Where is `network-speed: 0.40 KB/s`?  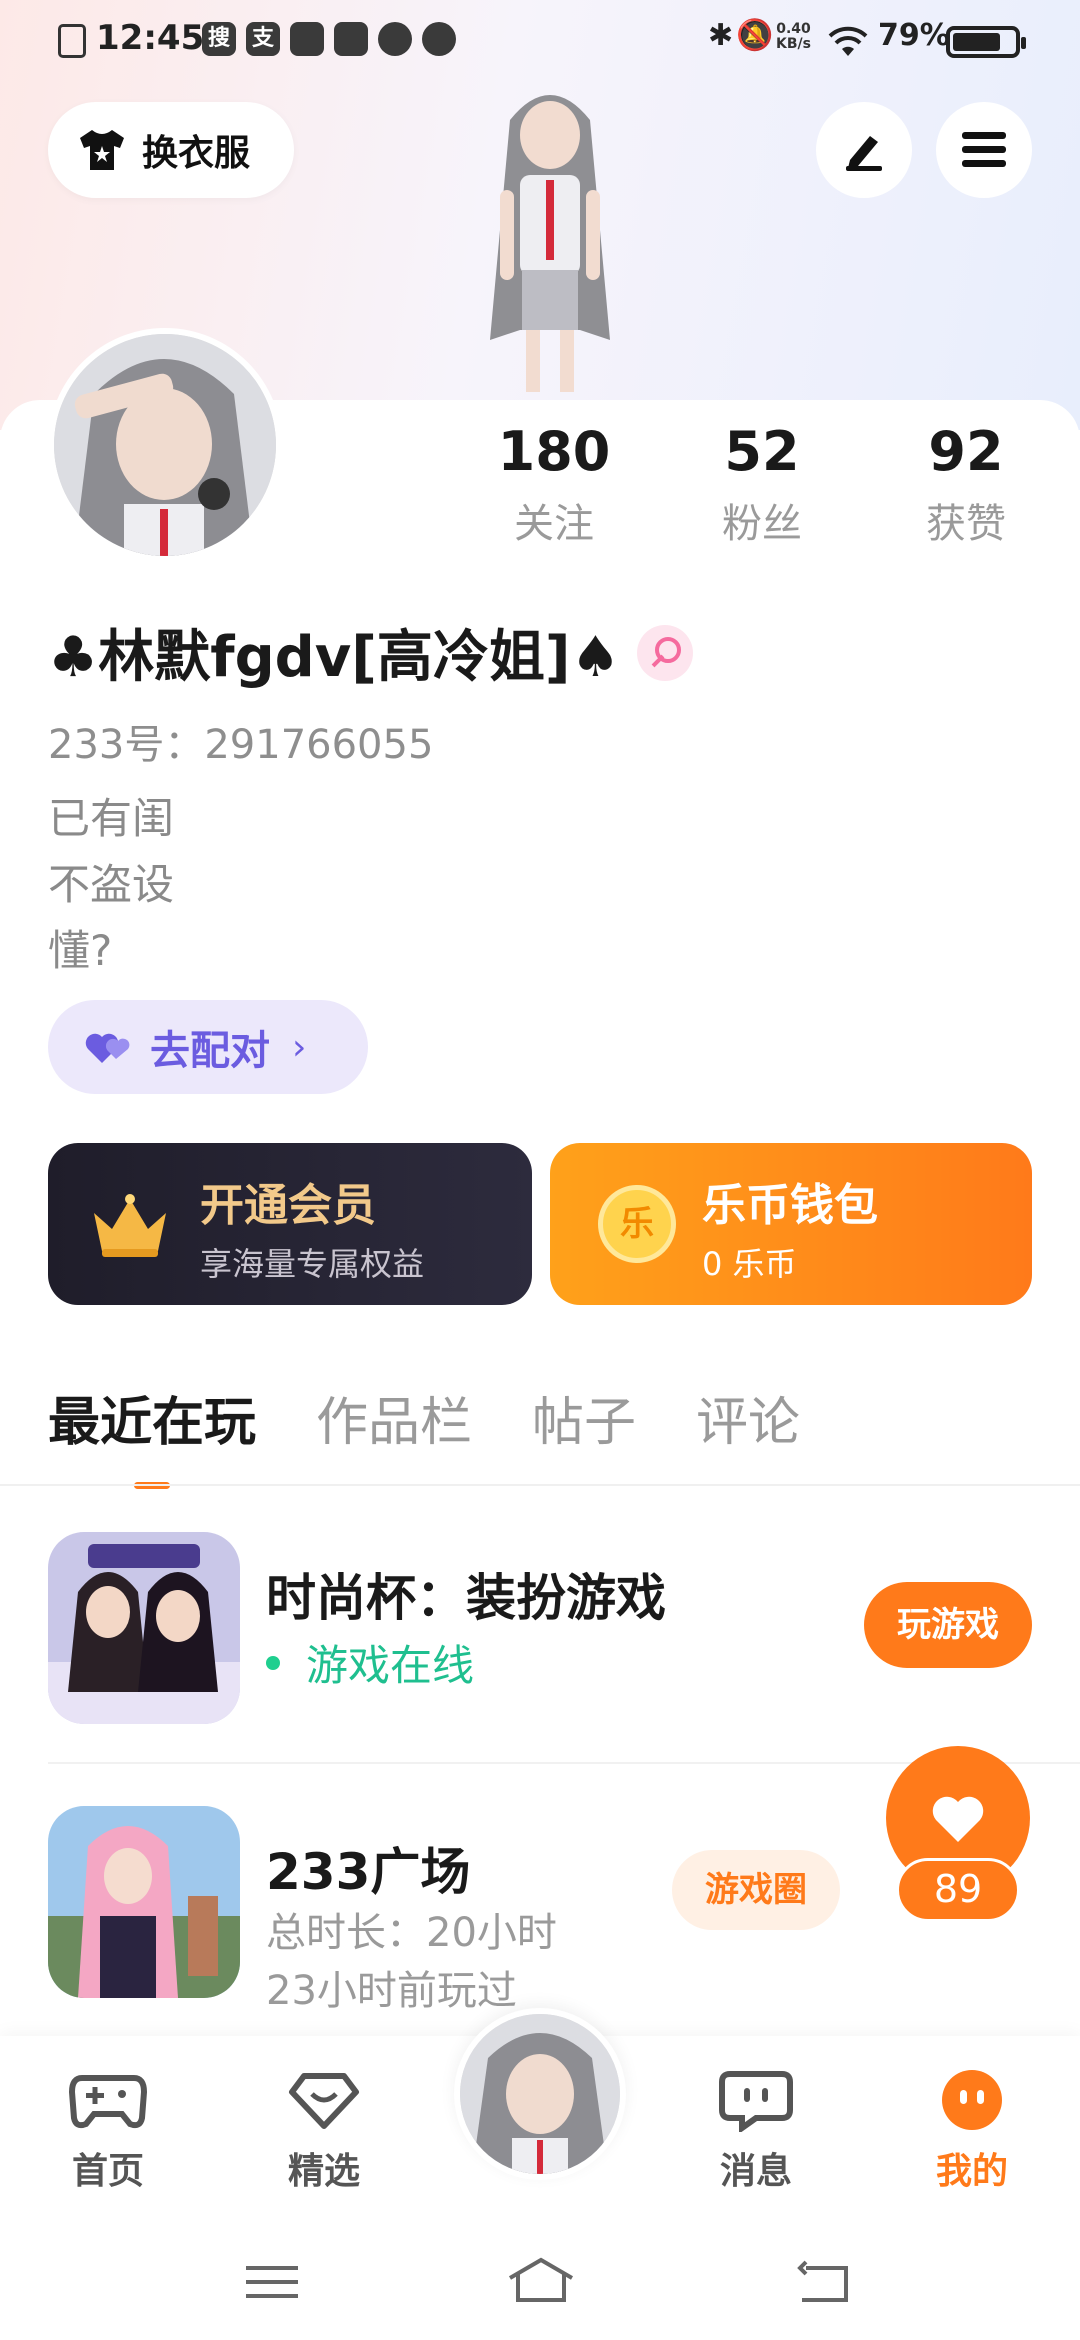
network-speed: 0.40 KB/s is located at coordinates (793, 37).